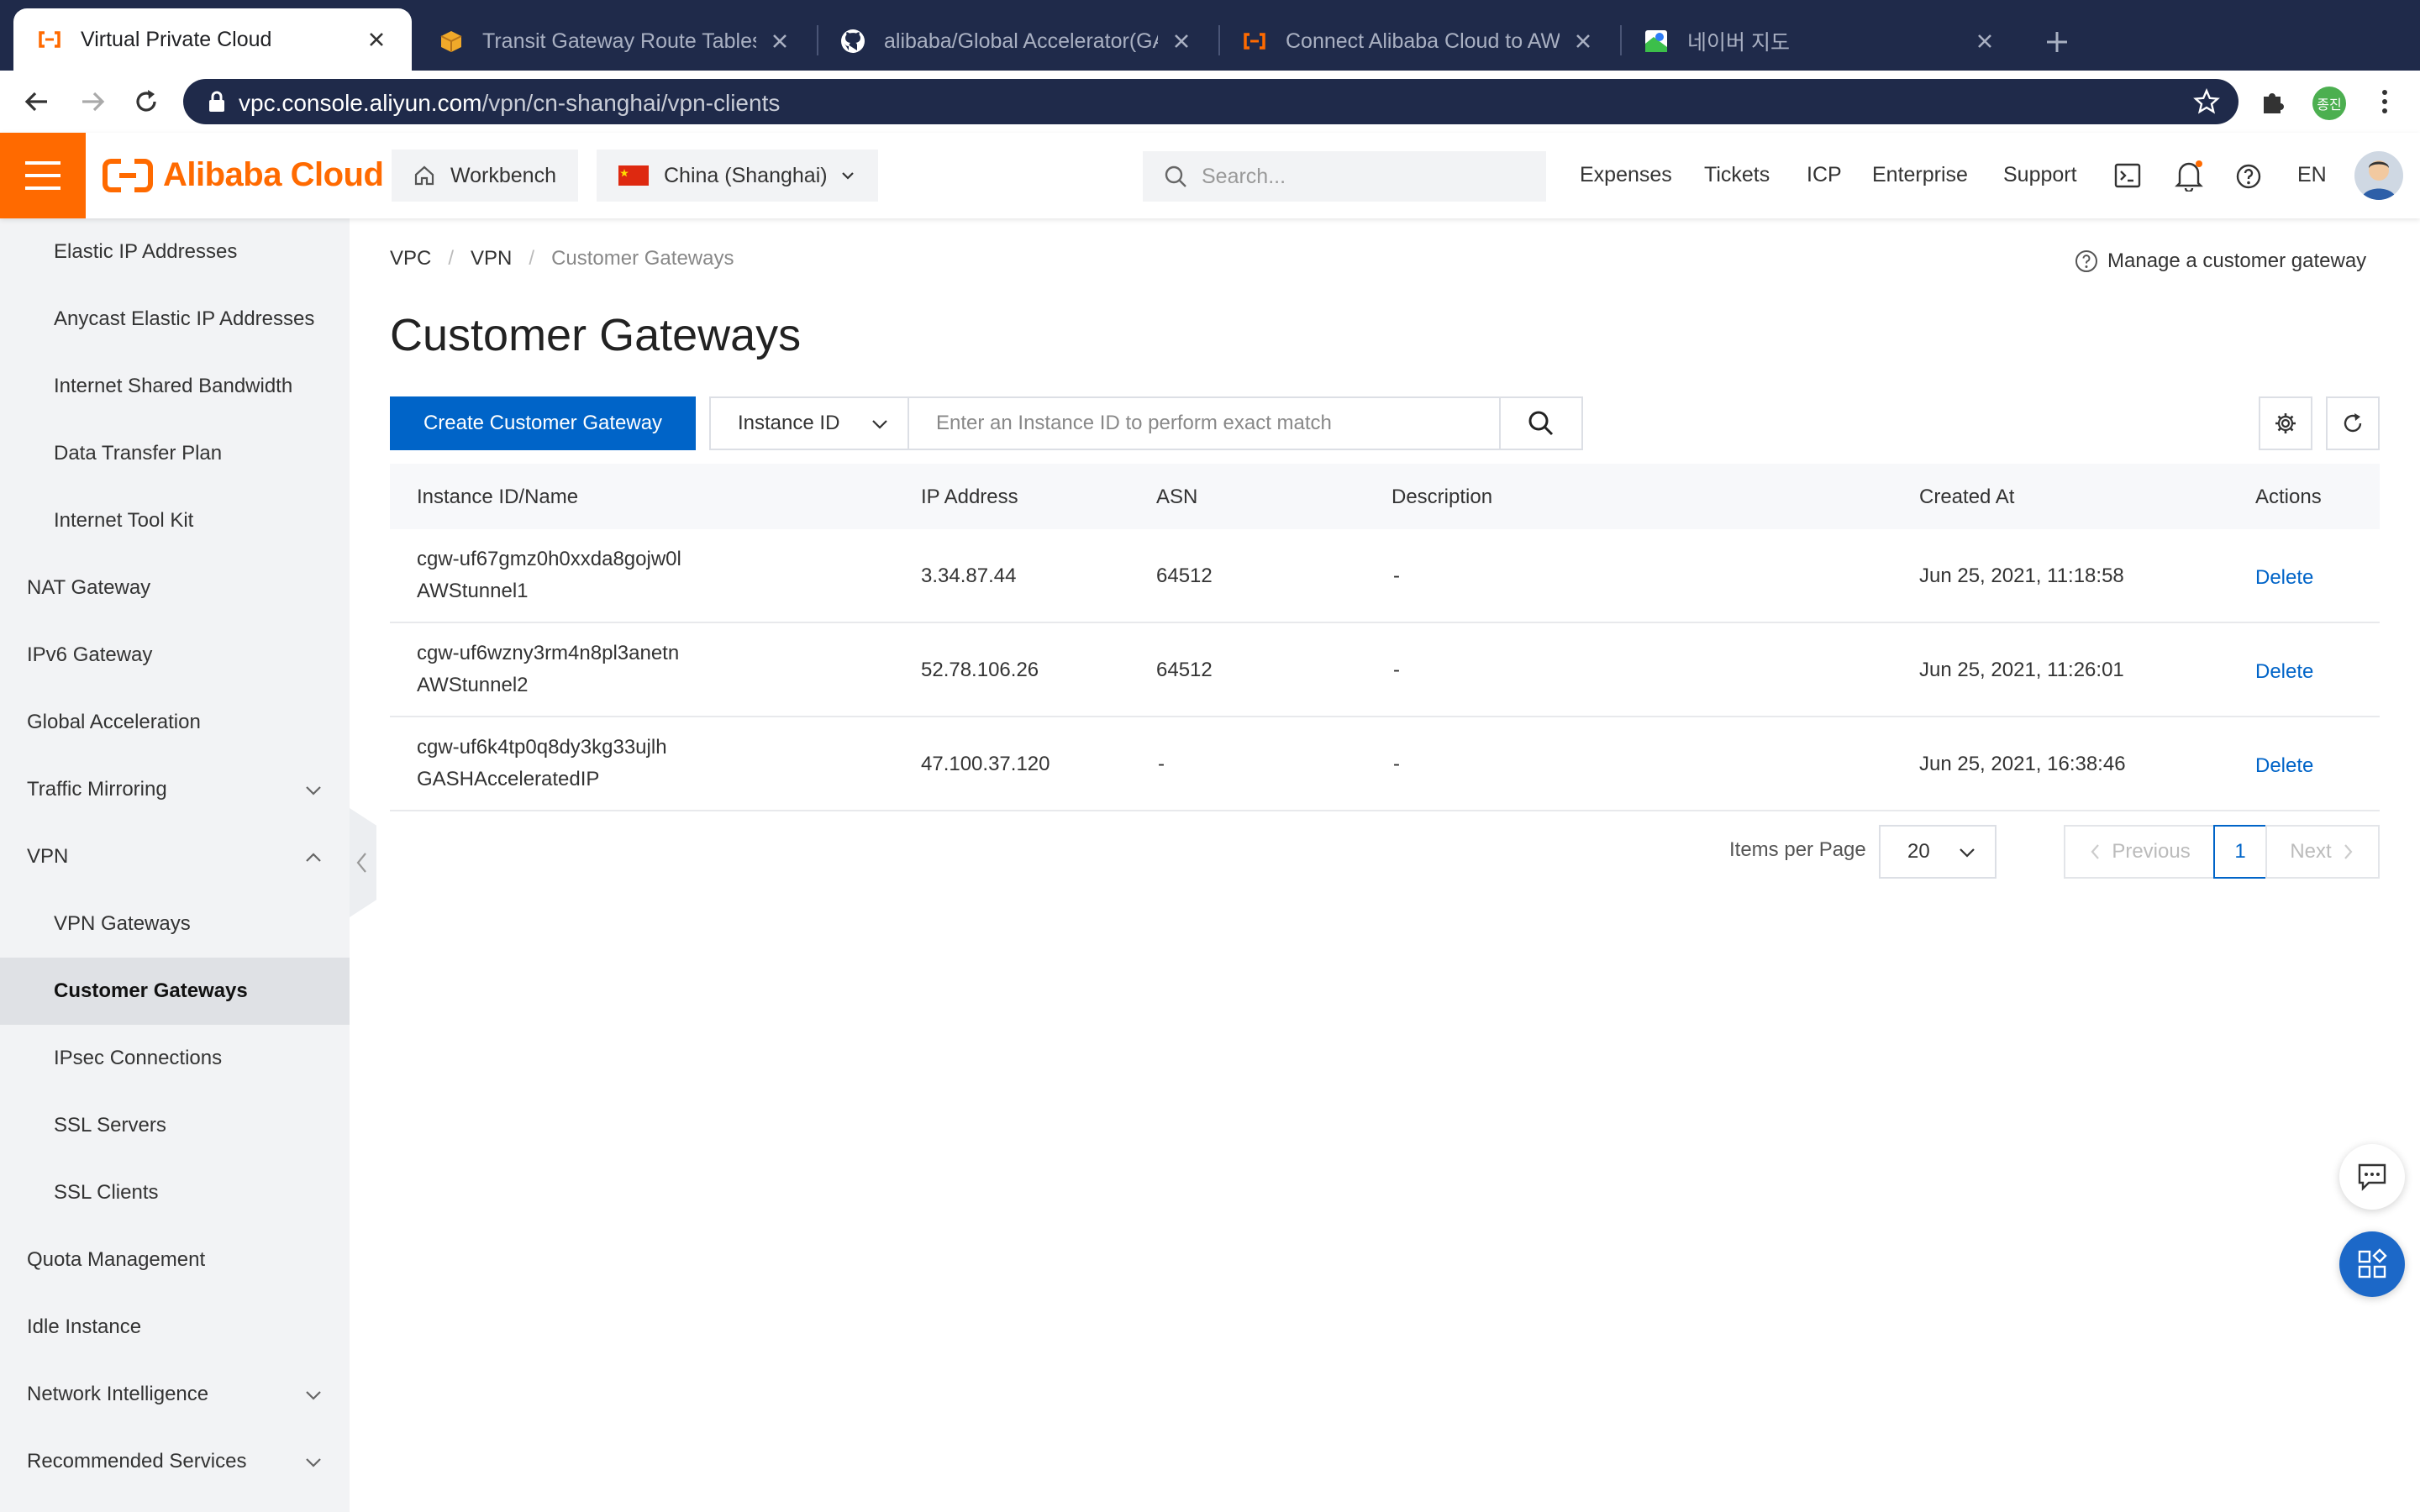  Describe the element at coordinates (175, 386) in the screenshot. I see `sidebar-item-internet-shared-bandwidth: Internet Shared Bandwidth` at that location.